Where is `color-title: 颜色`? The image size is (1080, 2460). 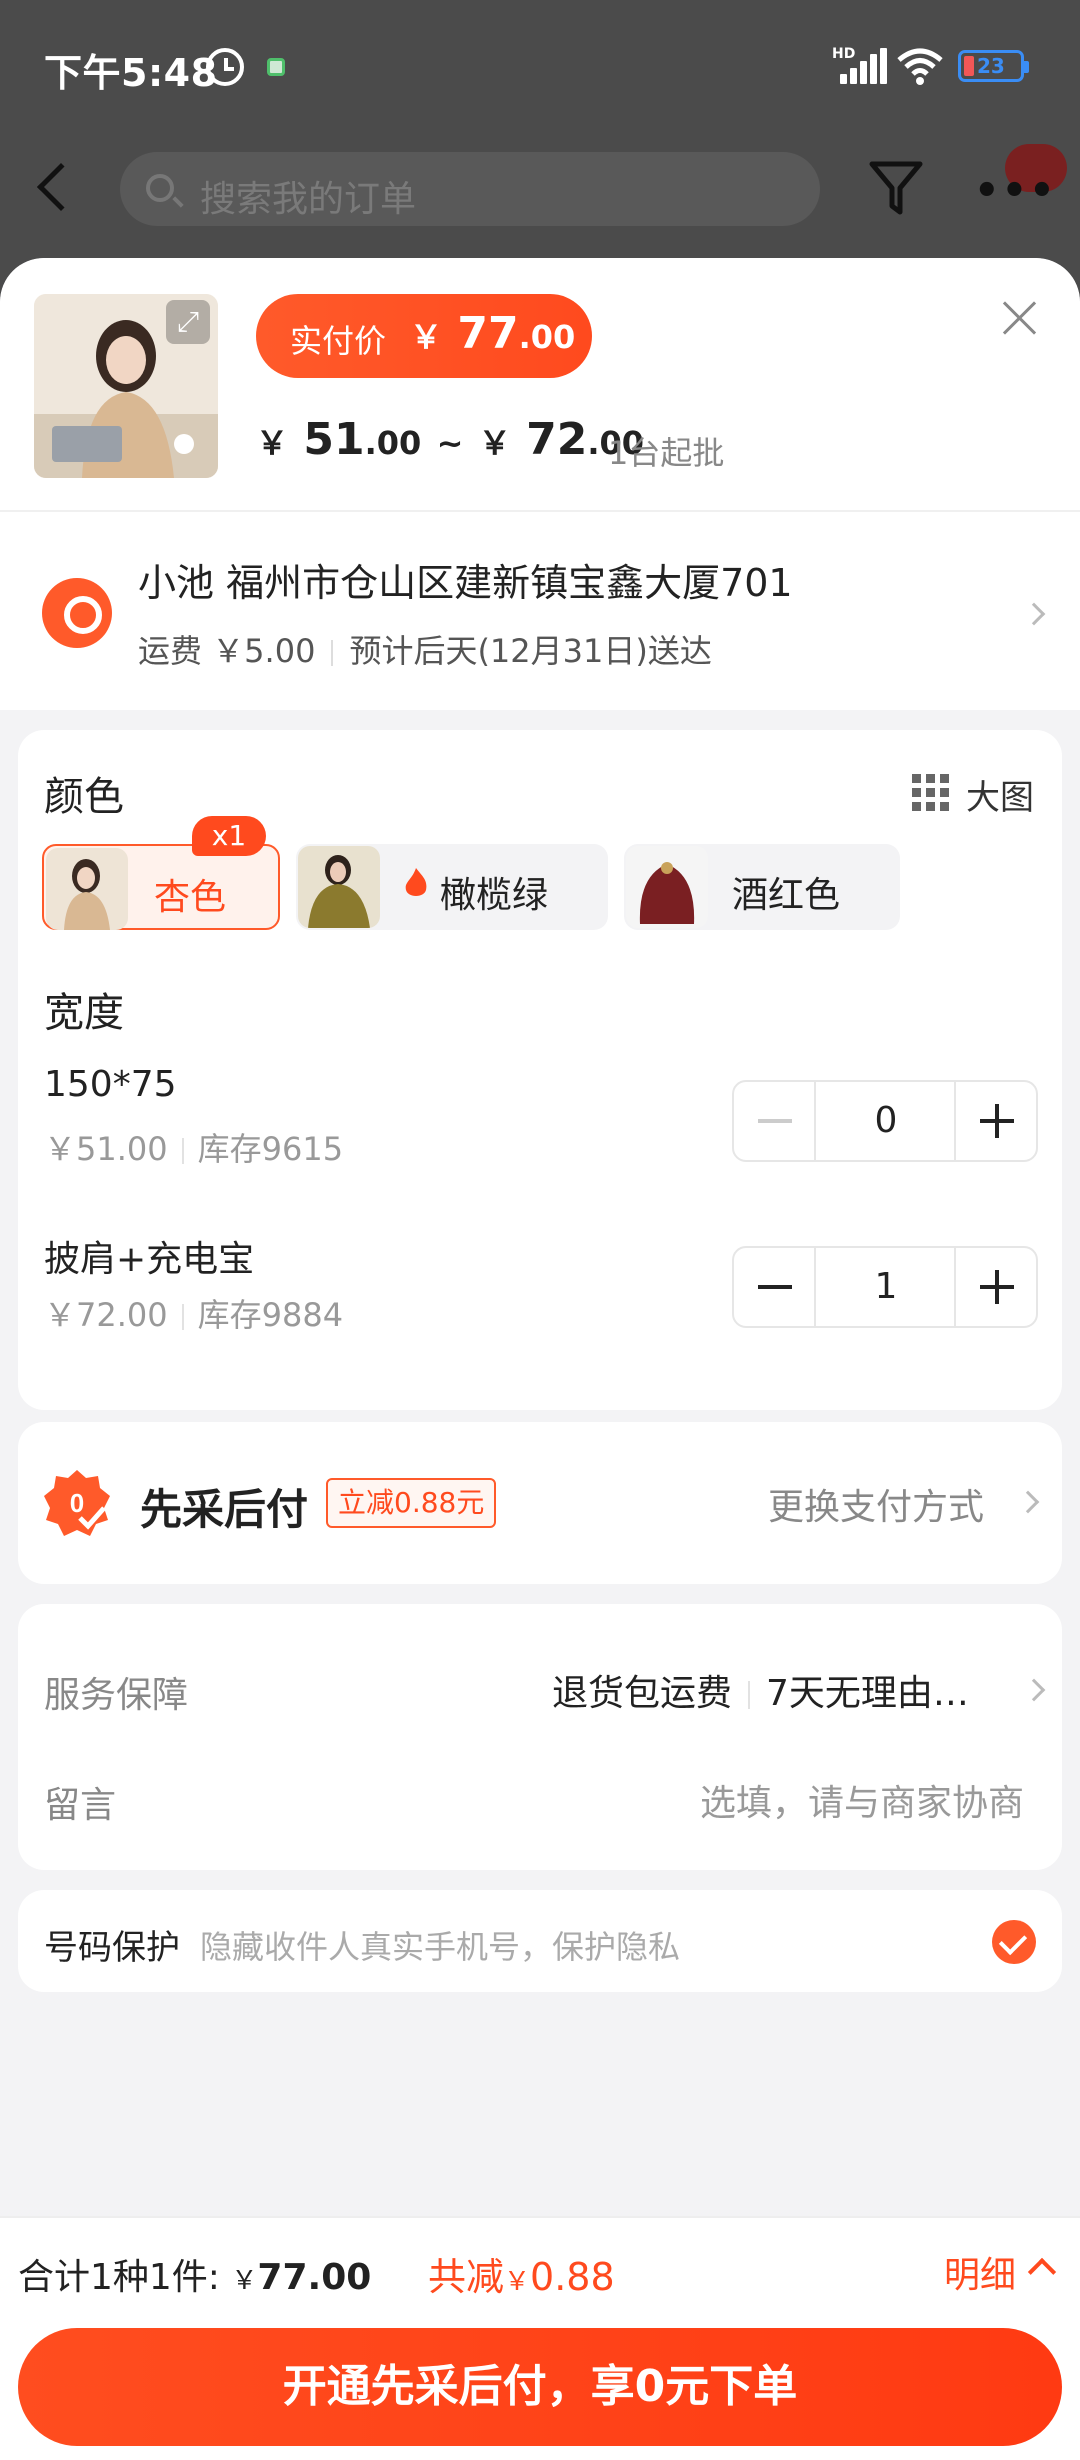
color-title: 颜色 is located at coordinates (84, 797).